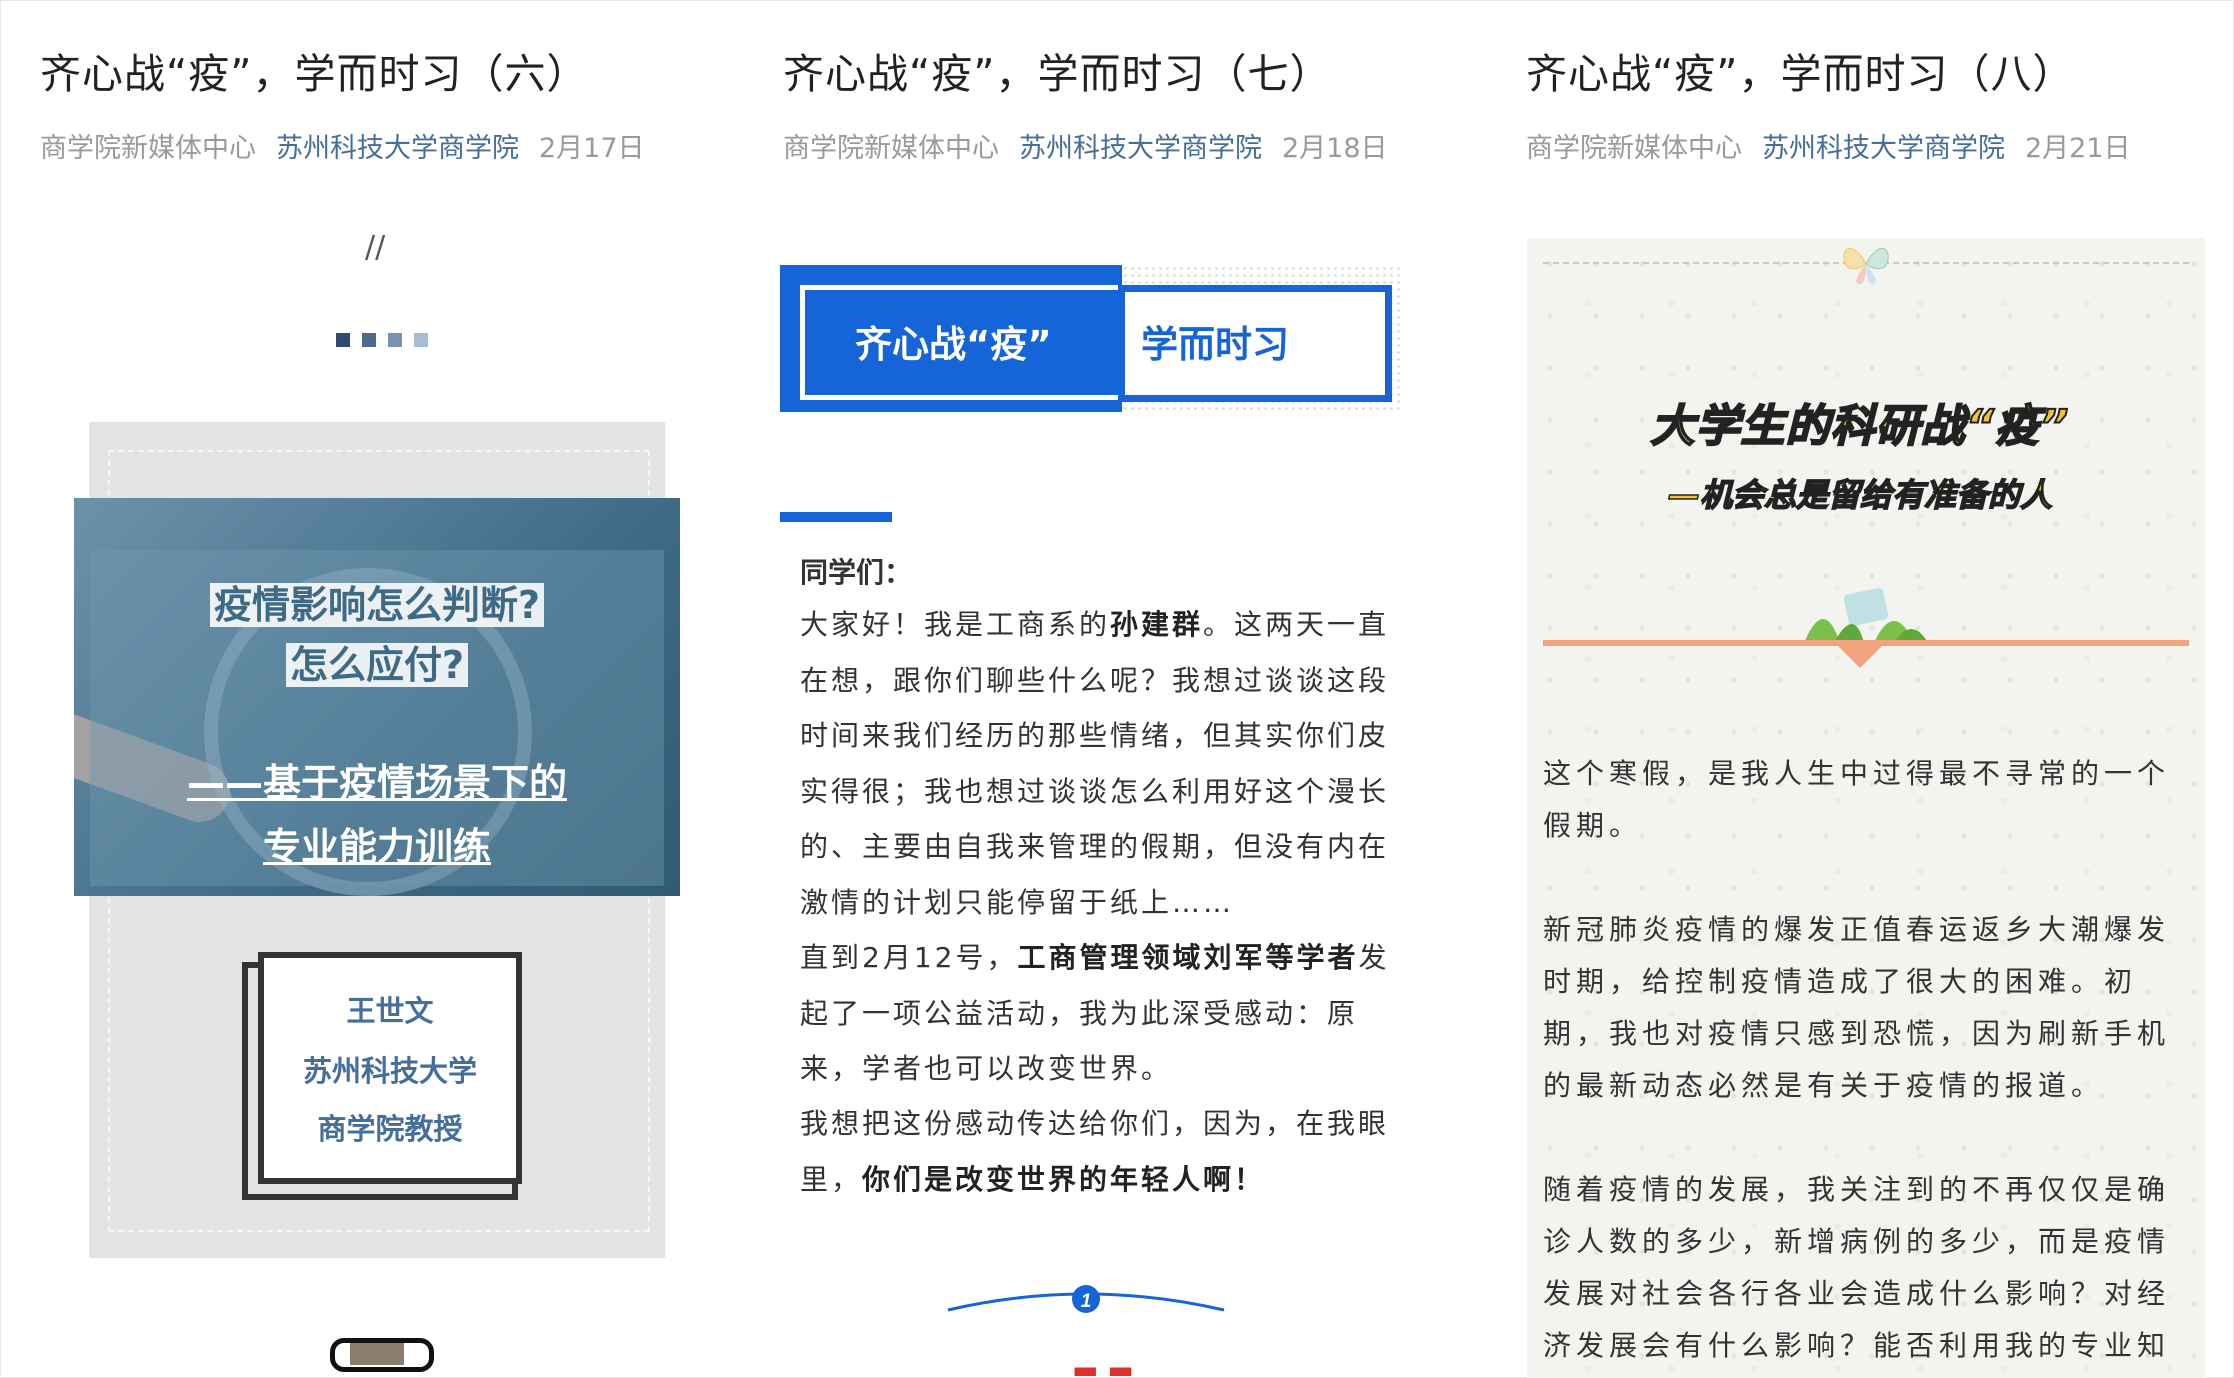  What do you see at coordinates (856, 572) in the screenshot?
I see `greeting: 同学们：` at bounding box center [856, 572].